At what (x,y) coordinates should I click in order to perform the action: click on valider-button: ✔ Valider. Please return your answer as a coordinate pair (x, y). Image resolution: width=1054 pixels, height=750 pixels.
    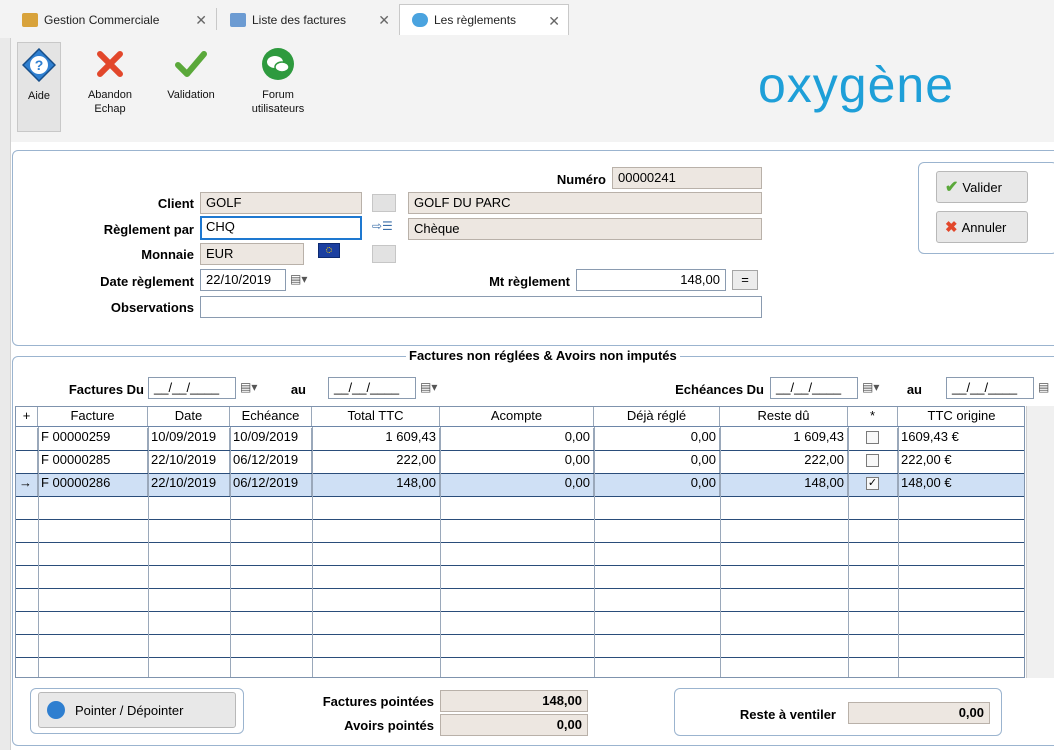
    Looking at the image, I should click on (982, 187).